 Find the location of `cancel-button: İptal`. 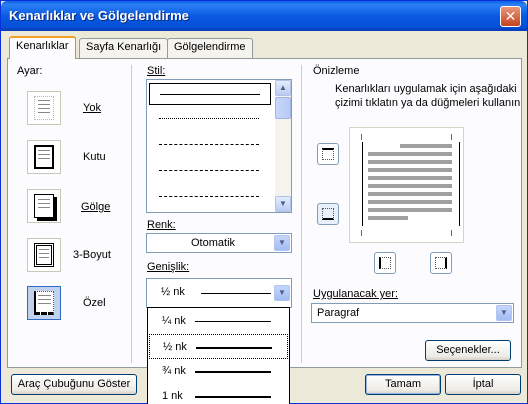

cancel-button: İptal is located at coordinates (483, 384).